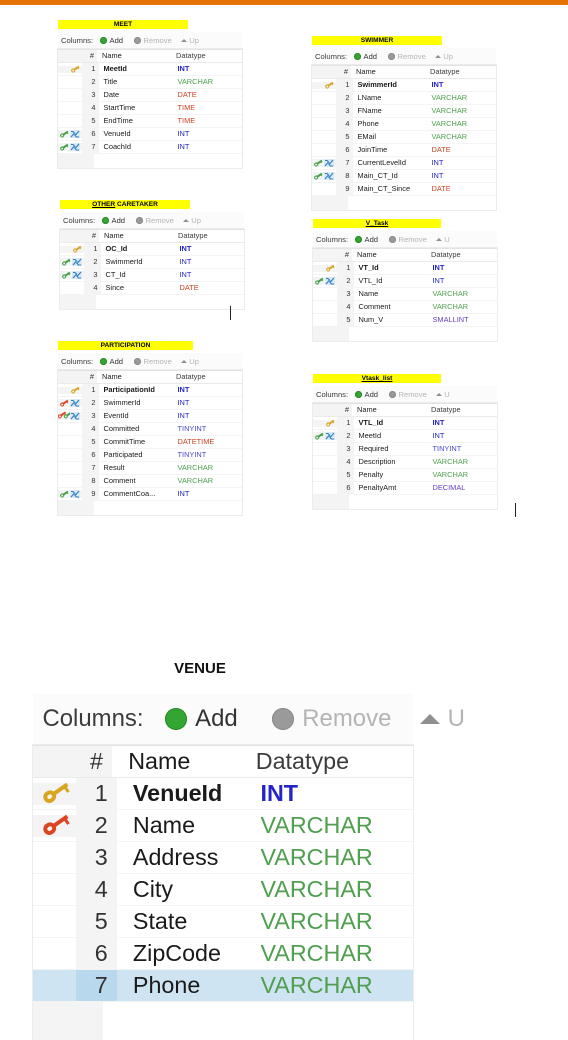  What do you see at coordinates (136, 468) in the screenshot?
I see `row-column-name: Result` at bounding box center [136, 468].